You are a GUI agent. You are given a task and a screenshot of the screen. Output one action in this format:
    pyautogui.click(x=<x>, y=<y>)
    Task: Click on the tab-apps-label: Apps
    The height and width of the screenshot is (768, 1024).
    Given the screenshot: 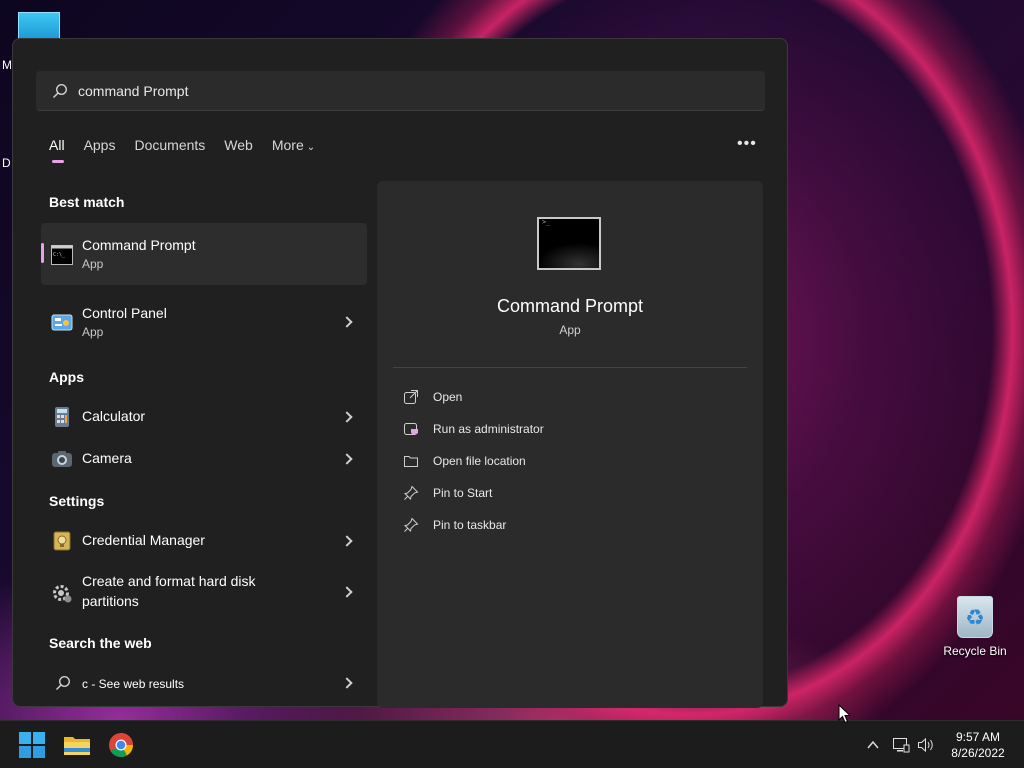 What is the action you would take?
    pyautogui.click(x=99, y=145)
    